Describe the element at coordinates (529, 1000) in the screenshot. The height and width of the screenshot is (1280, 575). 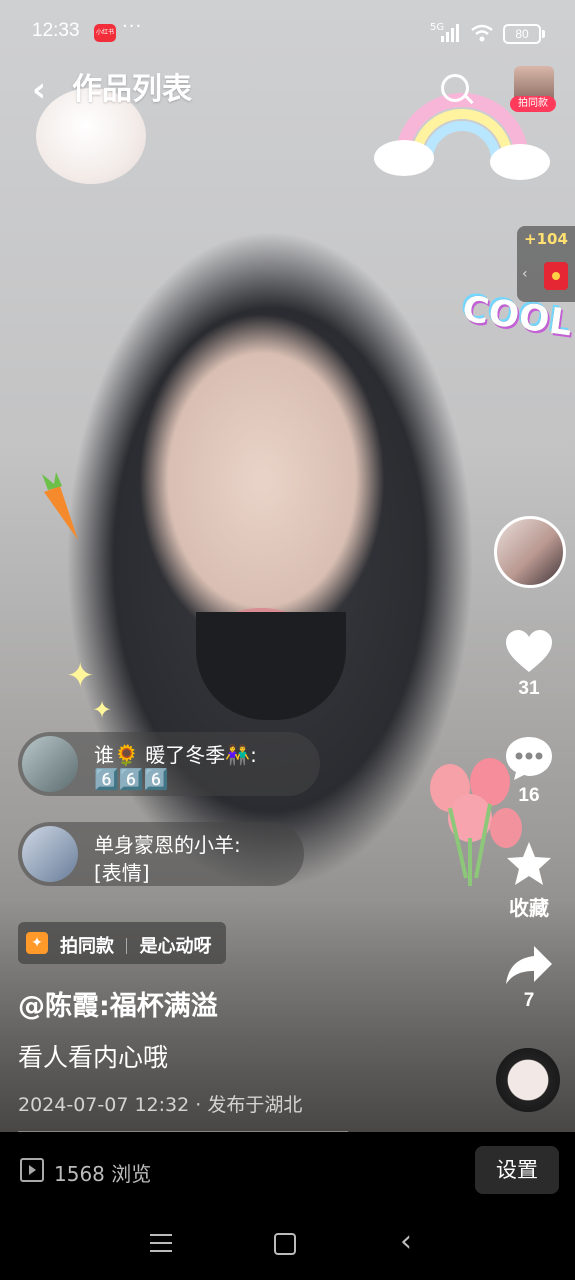
I see `share-count: 7` at that location.